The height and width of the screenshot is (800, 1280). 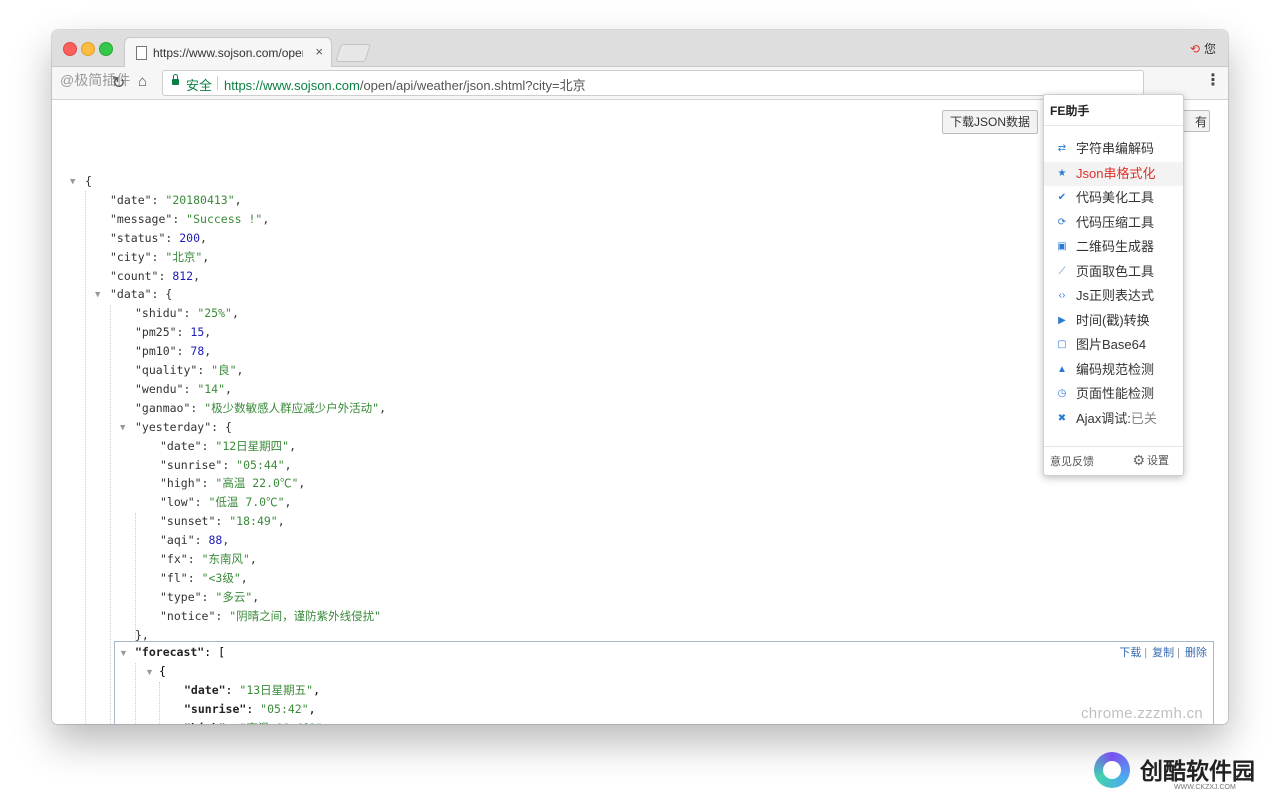 I want to click on download-json-button: 下载JSON数据, so click(x=990, y=122).